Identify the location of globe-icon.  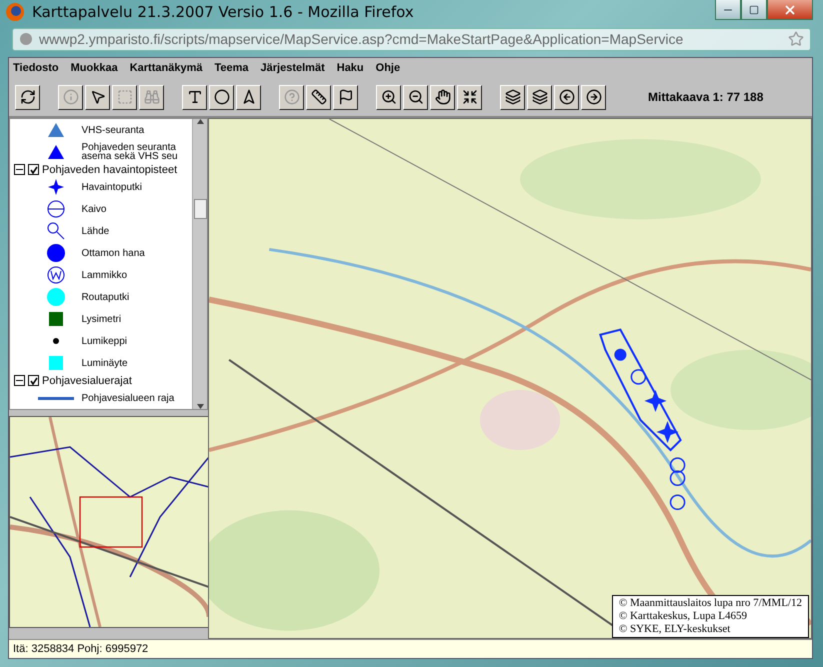
(26, 39).